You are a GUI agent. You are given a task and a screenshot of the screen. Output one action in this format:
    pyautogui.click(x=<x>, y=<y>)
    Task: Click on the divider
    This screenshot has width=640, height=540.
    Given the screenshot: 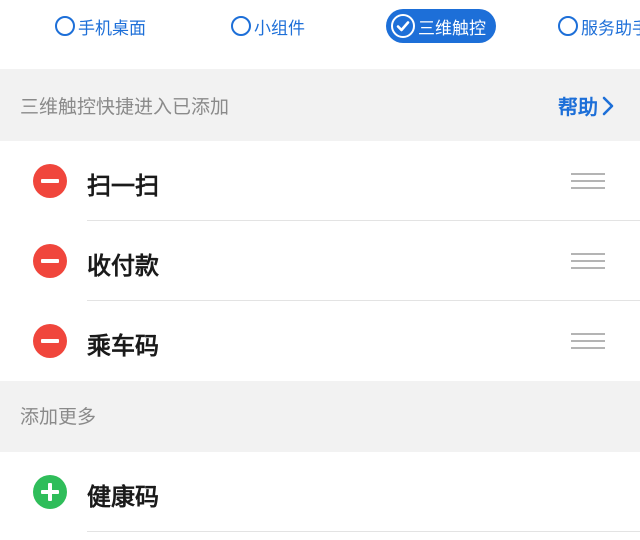 What is the action you would take?
    pyautogui.click(x=363, y=531)
    